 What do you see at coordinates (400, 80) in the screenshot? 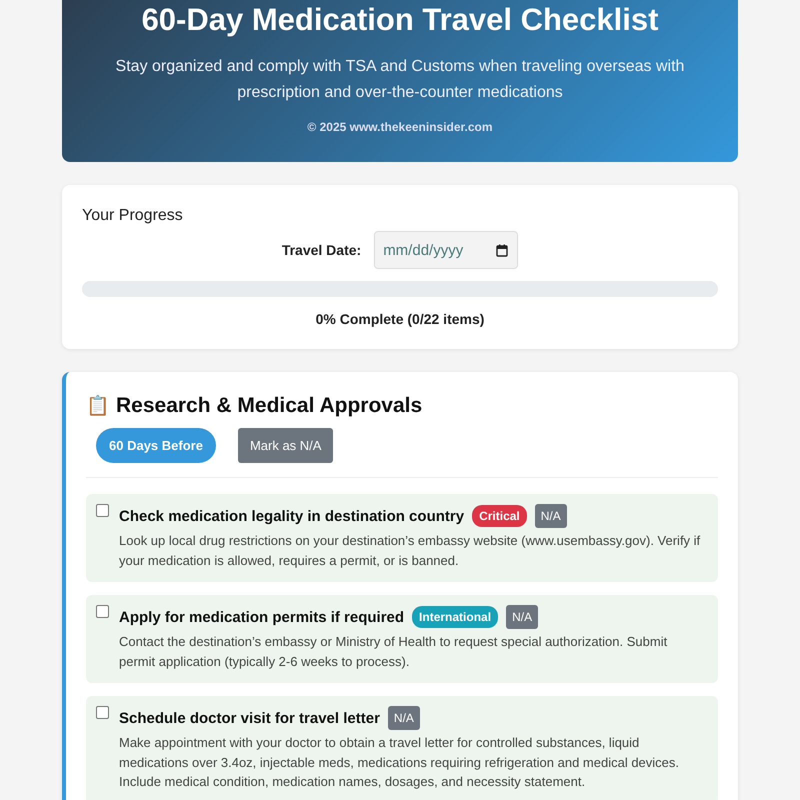
I see `subtitle: Stay organized and comply with TSA and Customs when traveling overseas with prescription and over-the-counter medications` at bounding box center [400, 80].